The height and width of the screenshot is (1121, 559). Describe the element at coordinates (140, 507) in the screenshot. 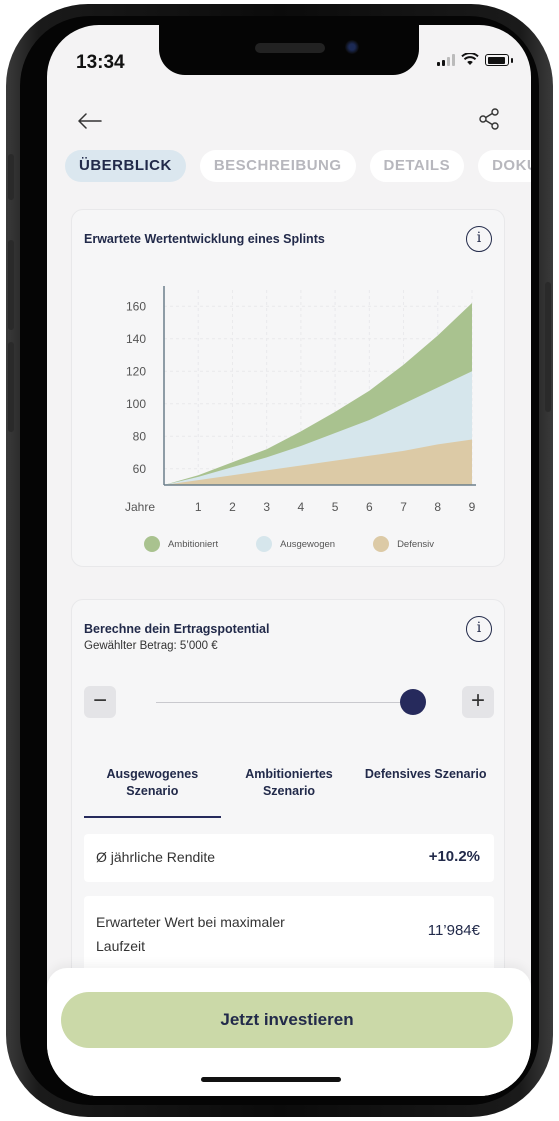

I see `x-tick-label: Jahre` at that location.